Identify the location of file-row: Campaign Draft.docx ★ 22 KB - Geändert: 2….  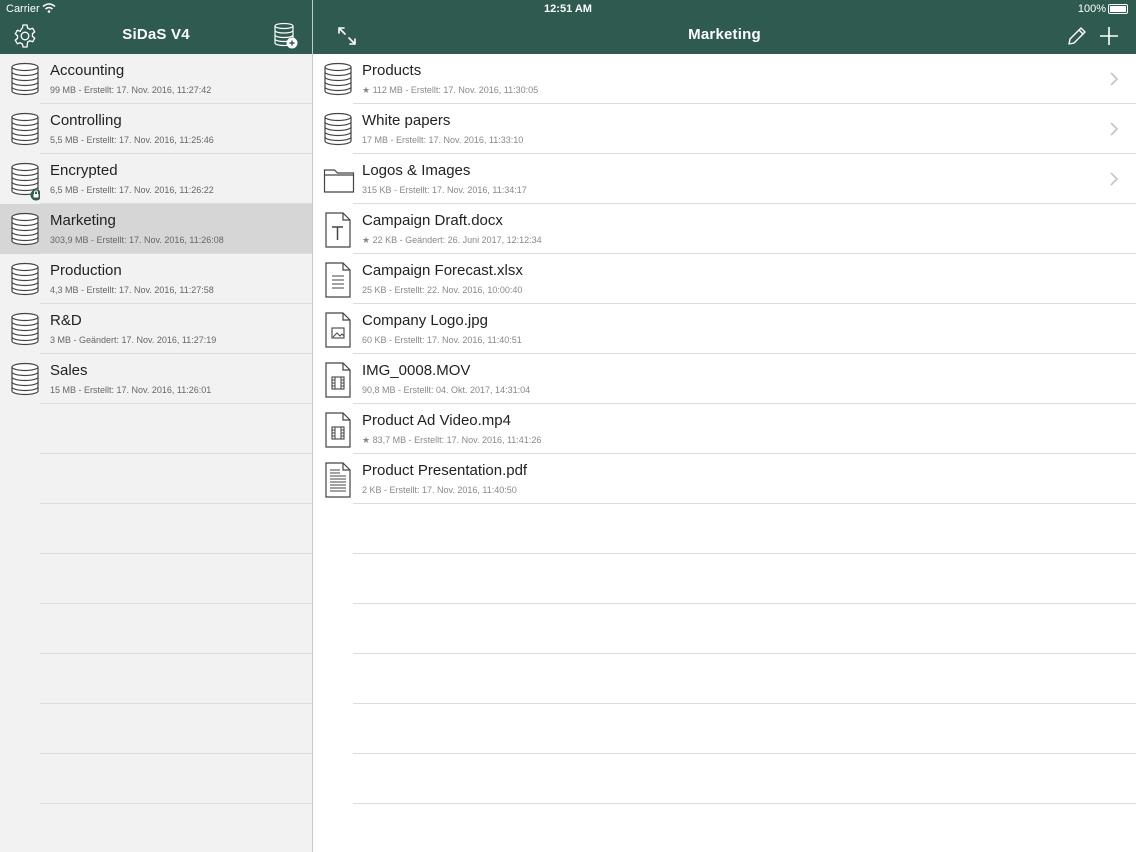
(724, 229).